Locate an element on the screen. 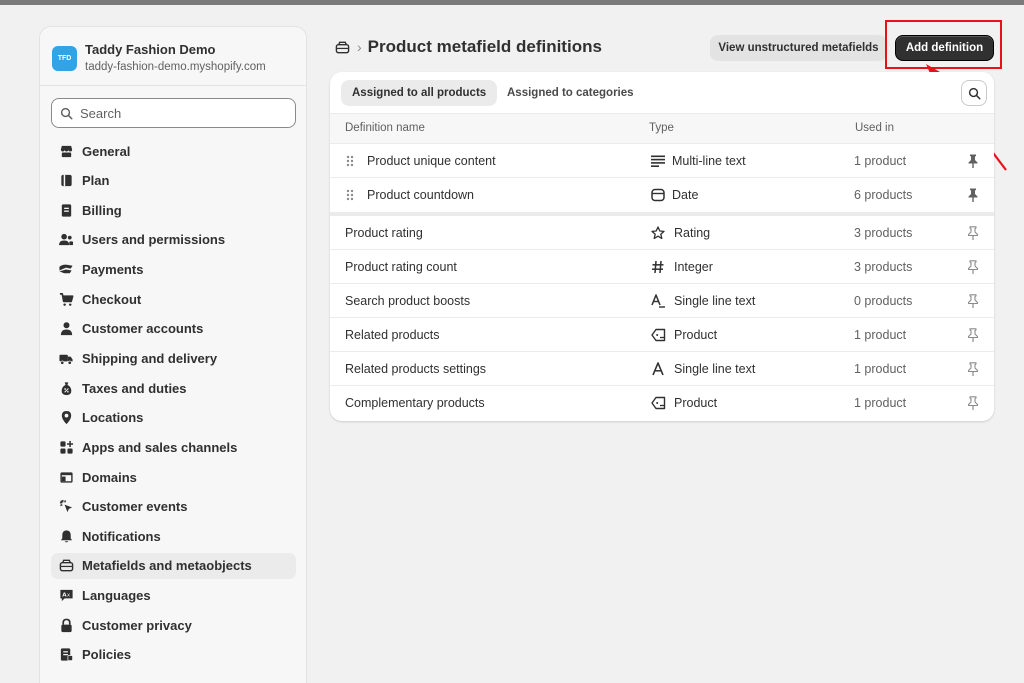  sidebar-item-label: Customer accounts is located at coordinates (143, 329).